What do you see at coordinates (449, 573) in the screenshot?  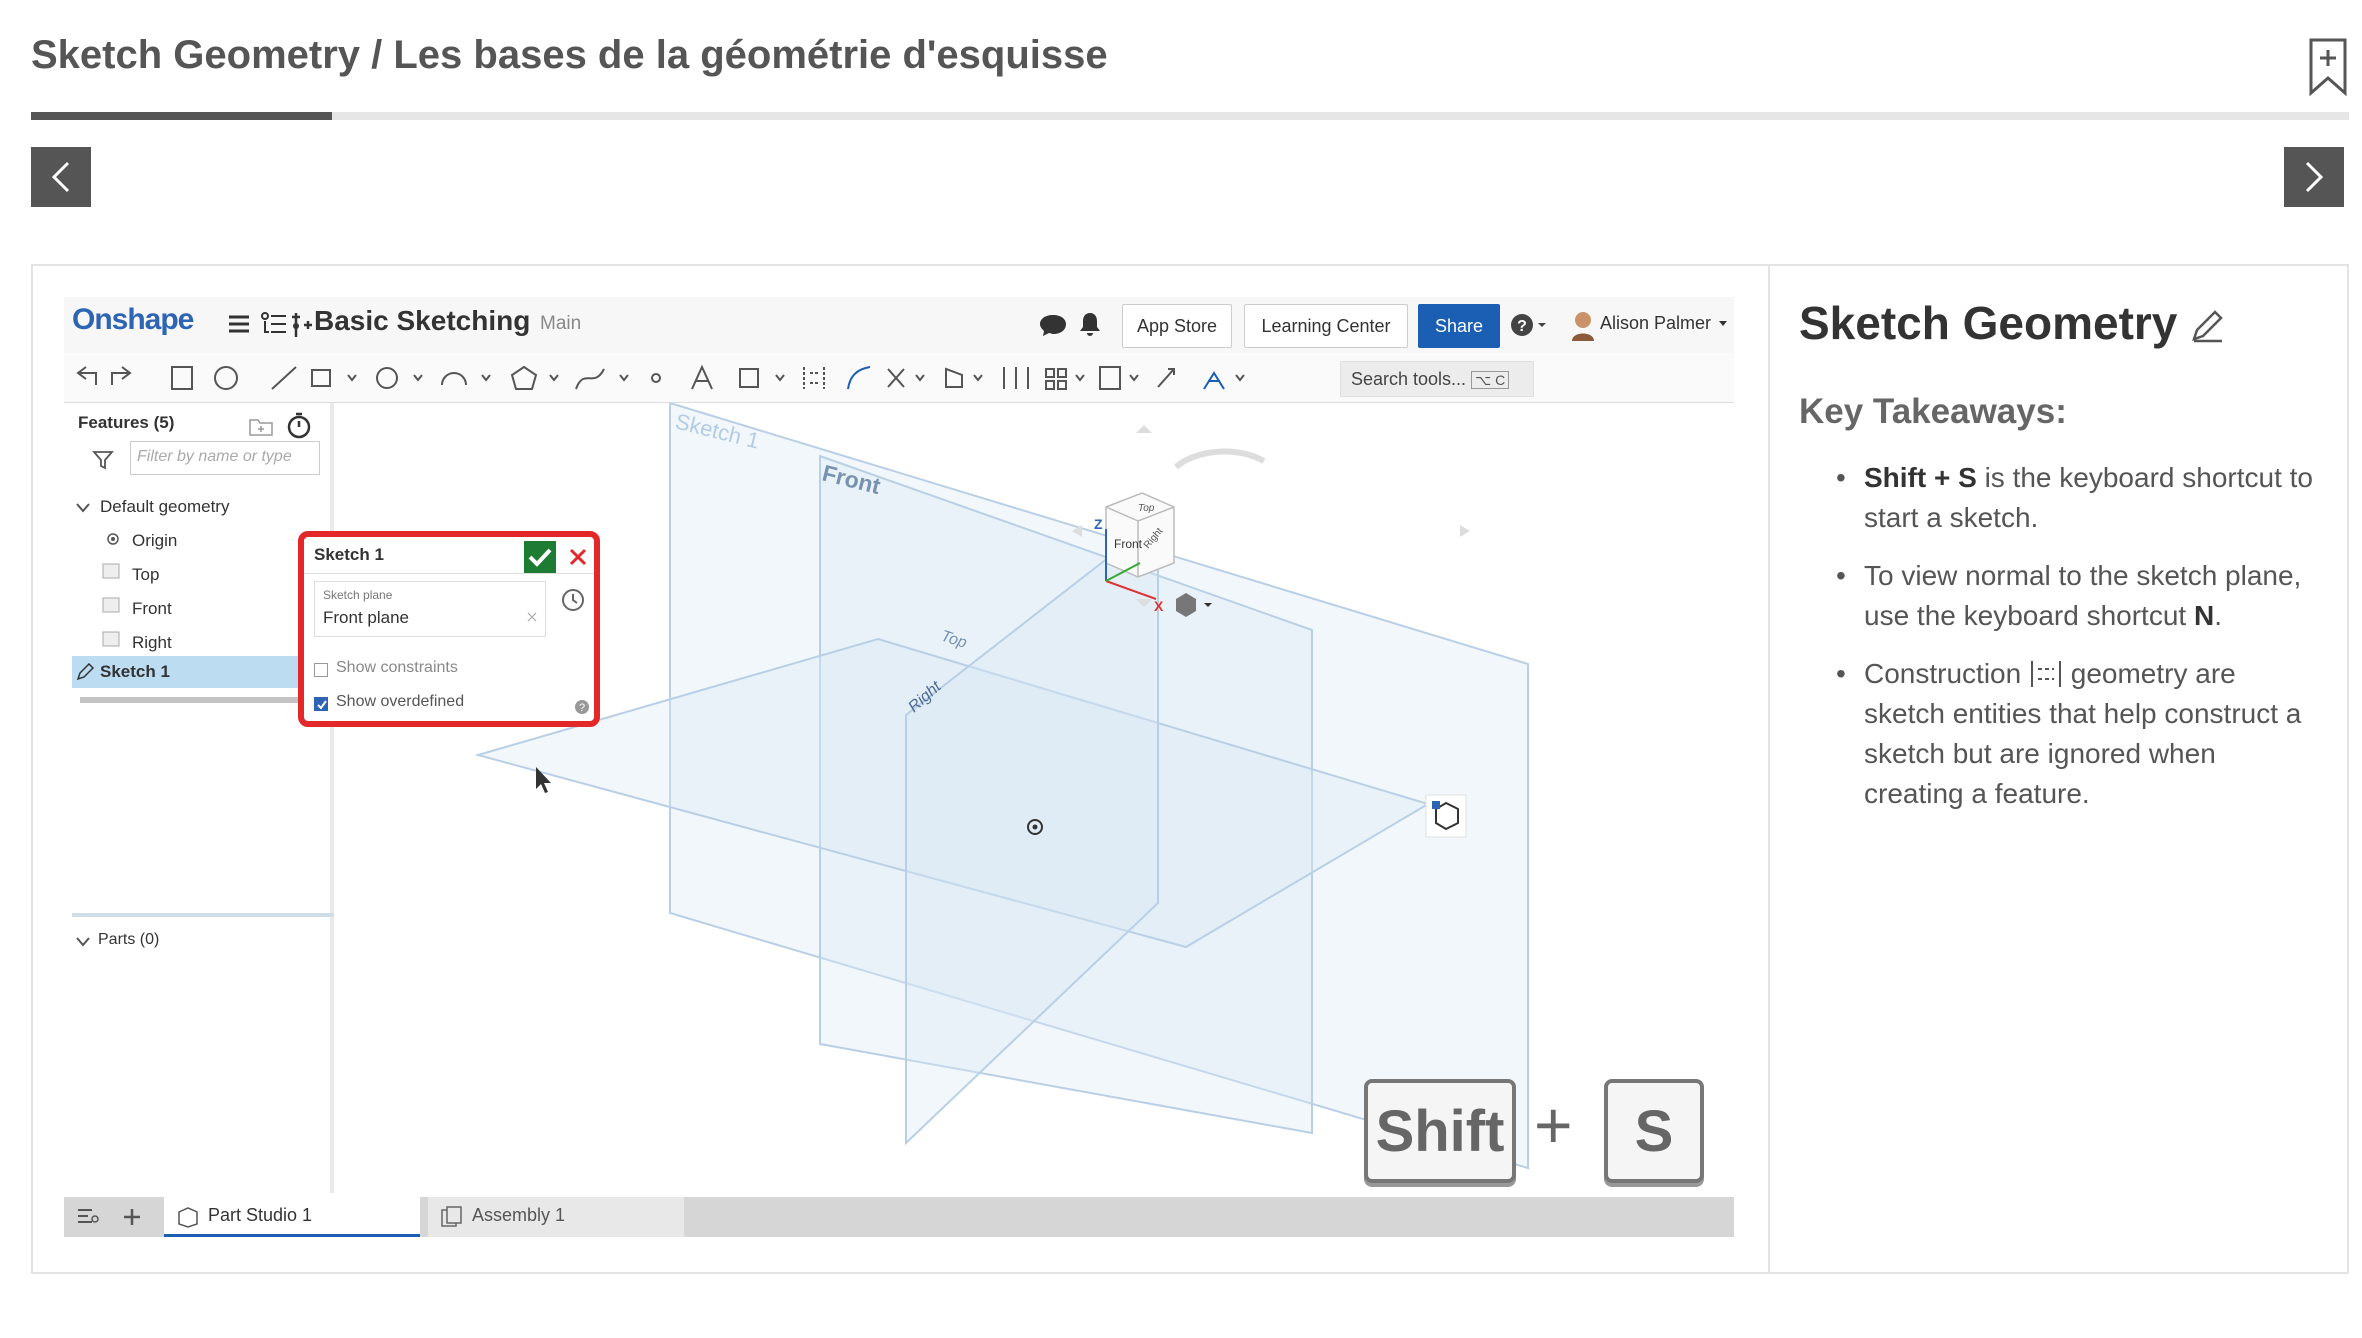 I see `dialog-separator` at bounding box center [449, 573].